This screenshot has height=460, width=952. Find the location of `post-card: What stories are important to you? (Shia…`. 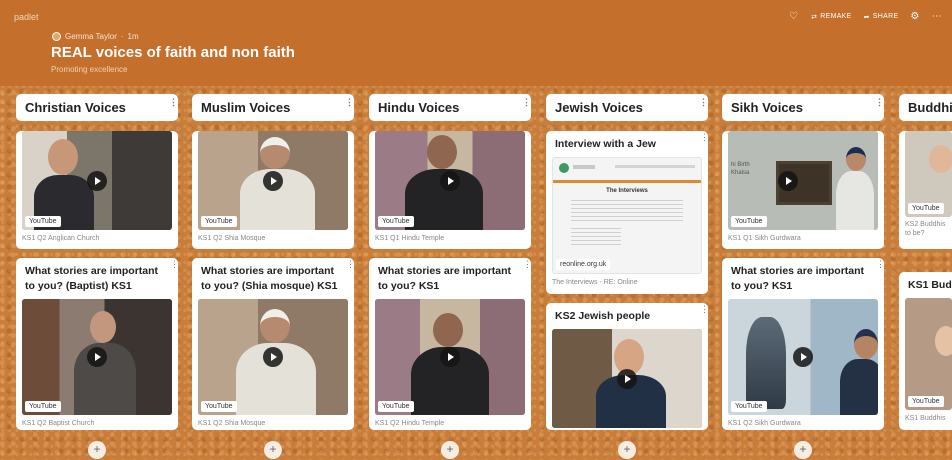

post-card: What stories are important to you? (Shia… is located at coordinates (273, 344).